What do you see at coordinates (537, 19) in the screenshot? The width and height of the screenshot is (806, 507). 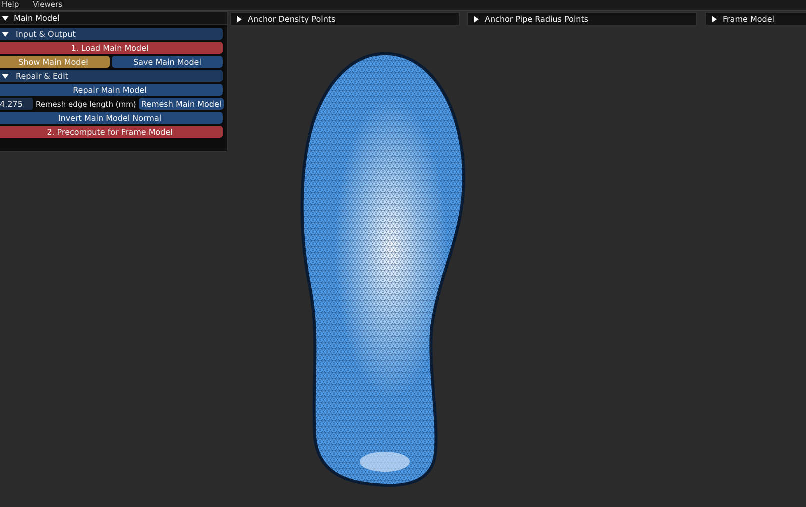 I see `panel-title: Anchor Pipe Radius Points` at bounding box center [537, 19].